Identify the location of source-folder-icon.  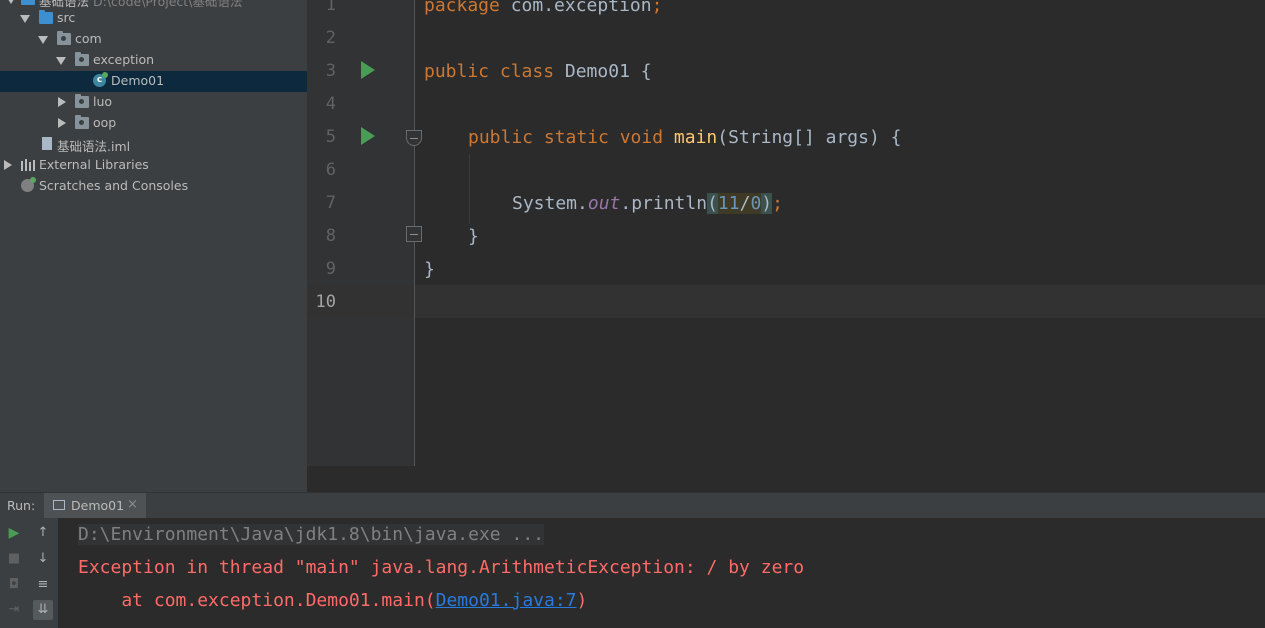
(46, 17).